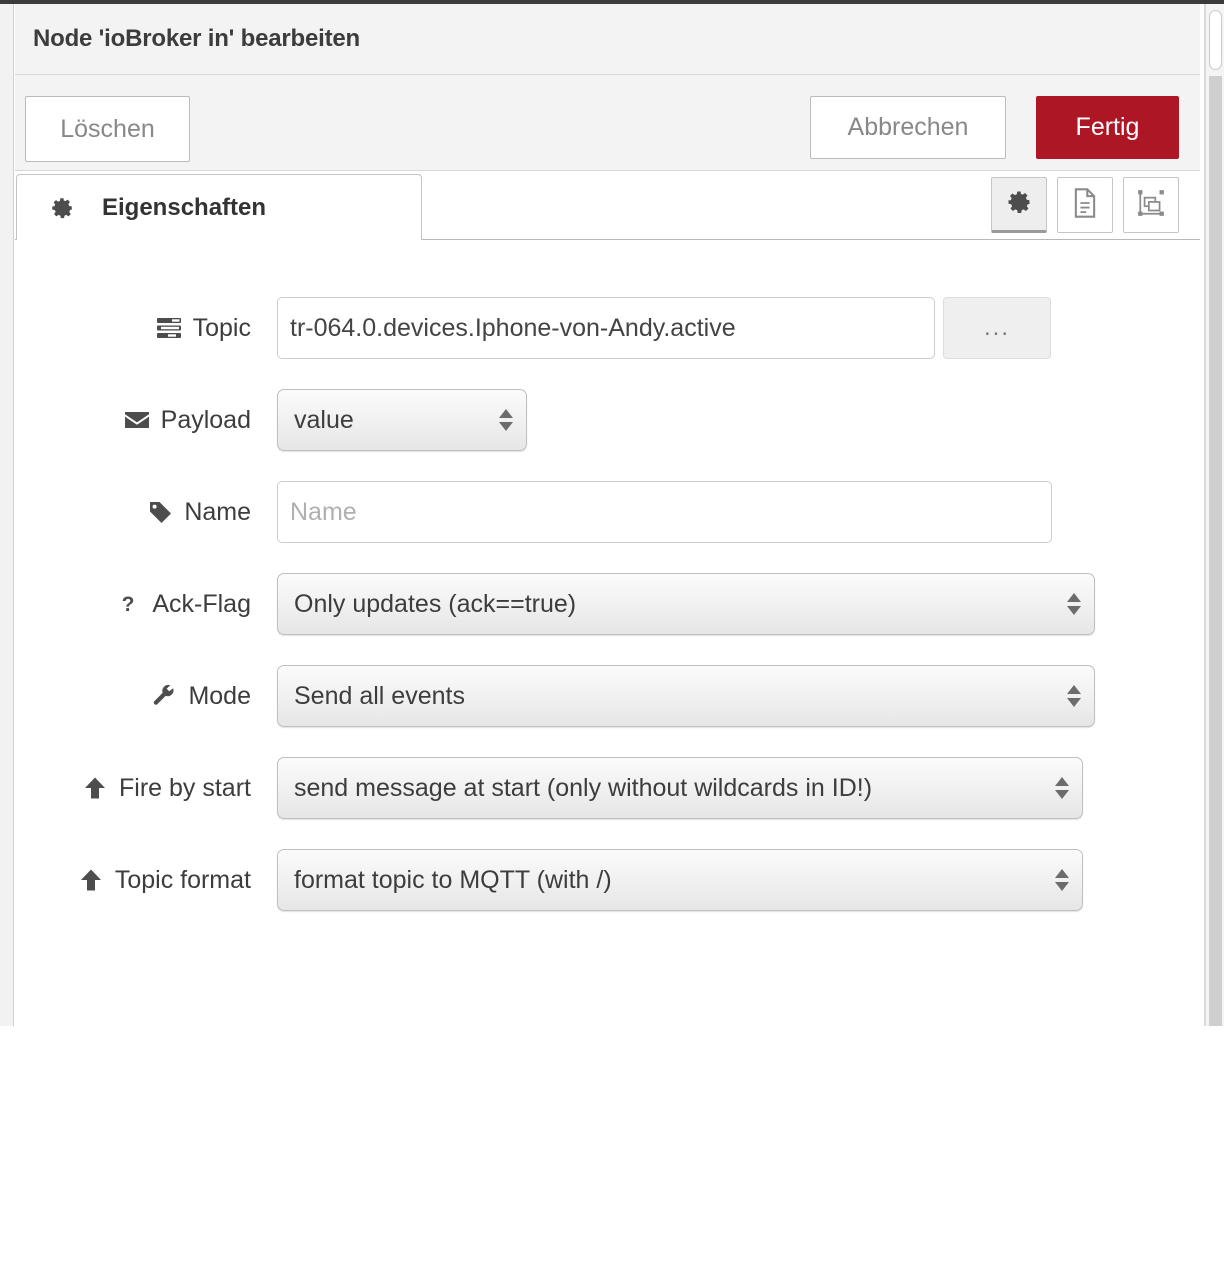  I want to click on payload-label: Payload, so click(137, 420).